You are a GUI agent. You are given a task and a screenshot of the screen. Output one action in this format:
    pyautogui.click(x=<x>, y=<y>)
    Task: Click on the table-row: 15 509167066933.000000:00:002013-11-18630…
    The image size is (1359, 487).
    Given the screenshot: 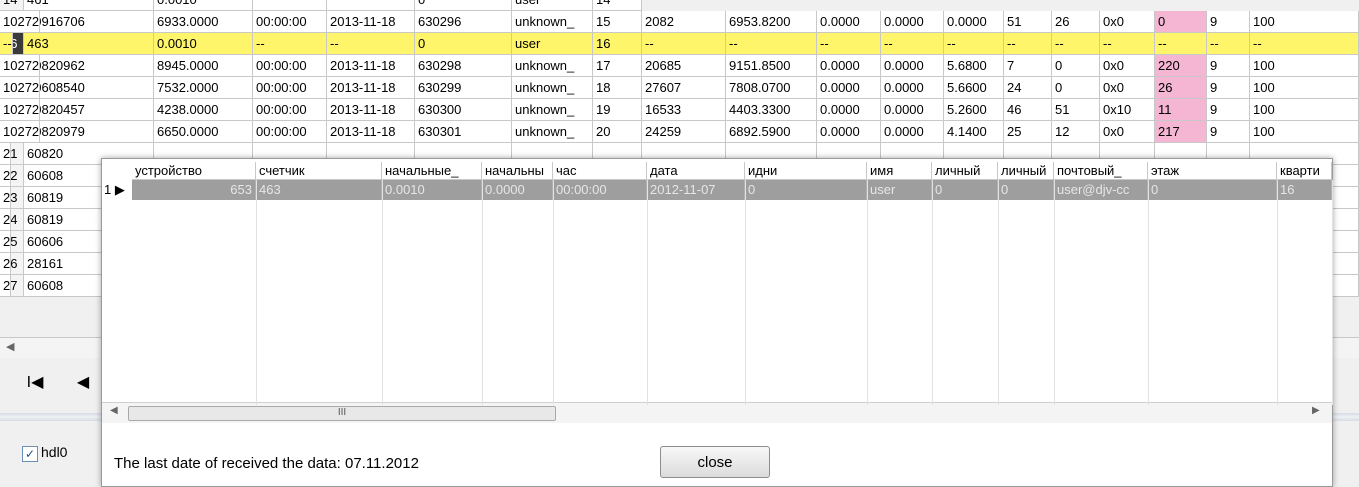 What is the action you would take?
    pyautogui.click(x=679, y=22)
    